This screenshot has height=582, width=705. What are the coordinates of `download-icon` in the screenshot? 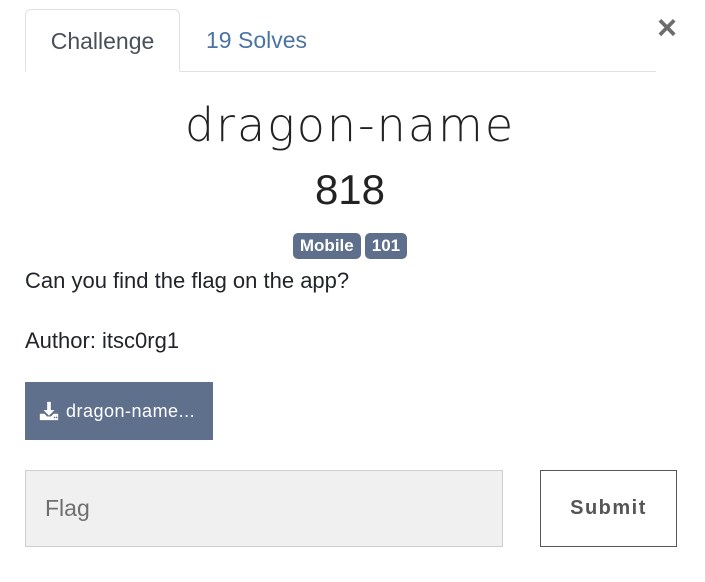 It's located at (49, 411).